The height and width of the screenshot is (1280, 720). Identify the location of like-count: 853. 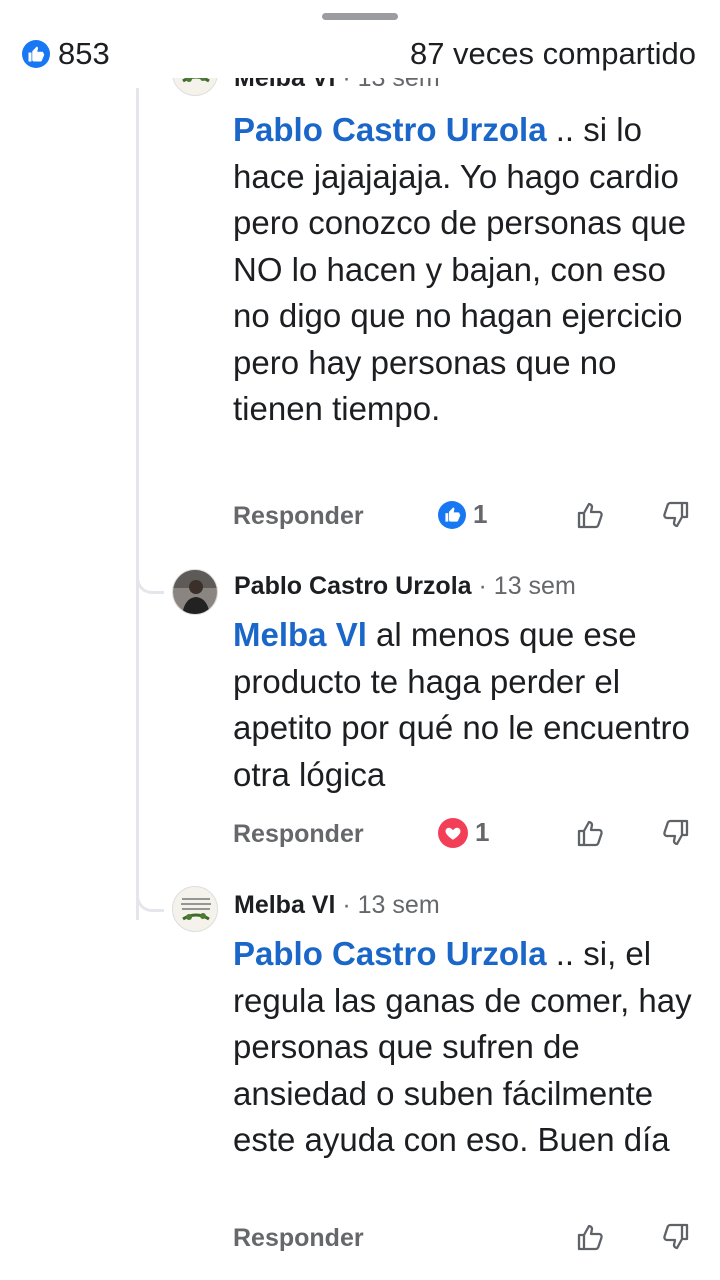
(84, 53).